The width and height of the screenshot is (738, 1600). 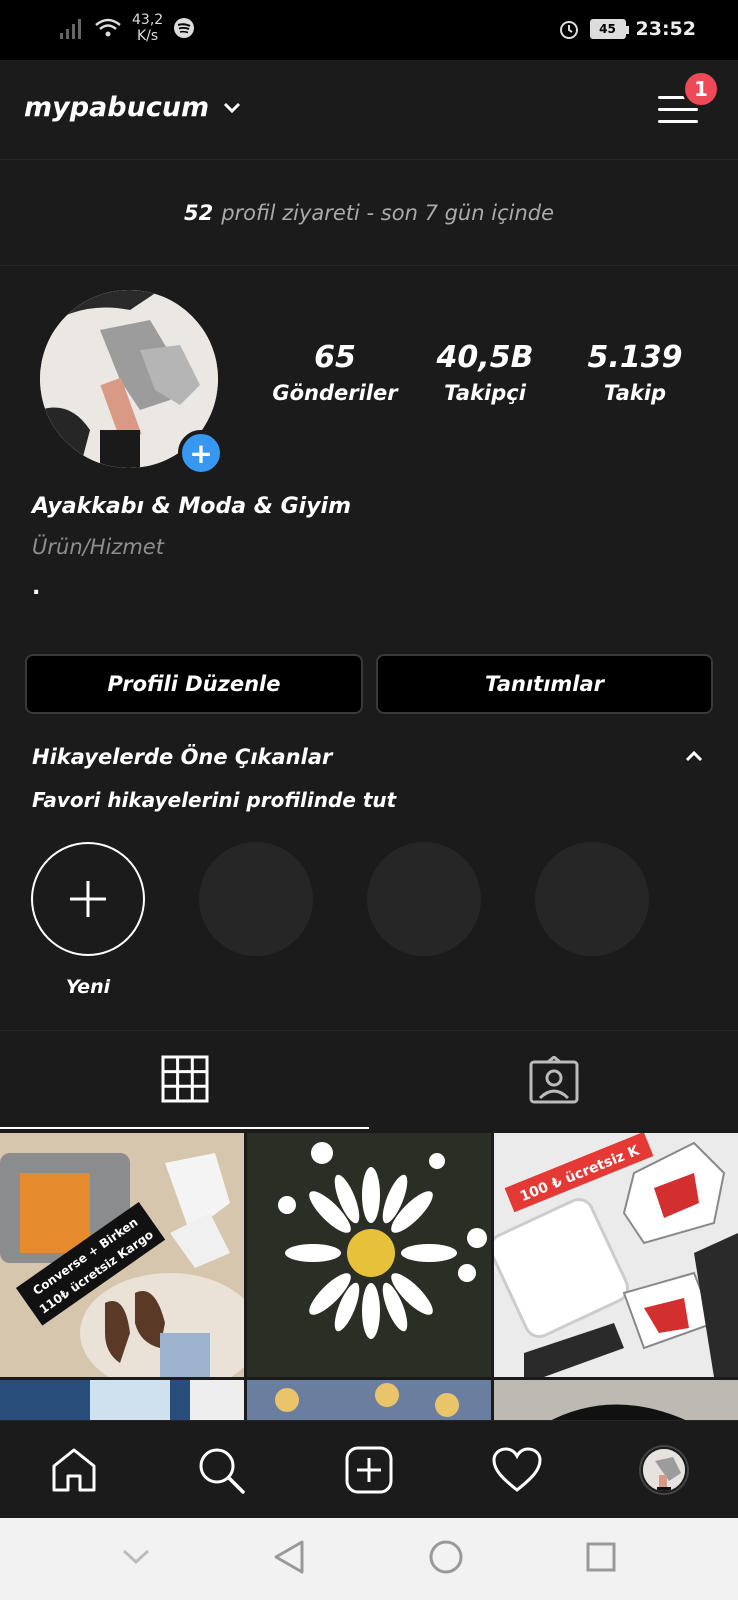 I want to click on visits-count: 52, so click(x=198, y=212).